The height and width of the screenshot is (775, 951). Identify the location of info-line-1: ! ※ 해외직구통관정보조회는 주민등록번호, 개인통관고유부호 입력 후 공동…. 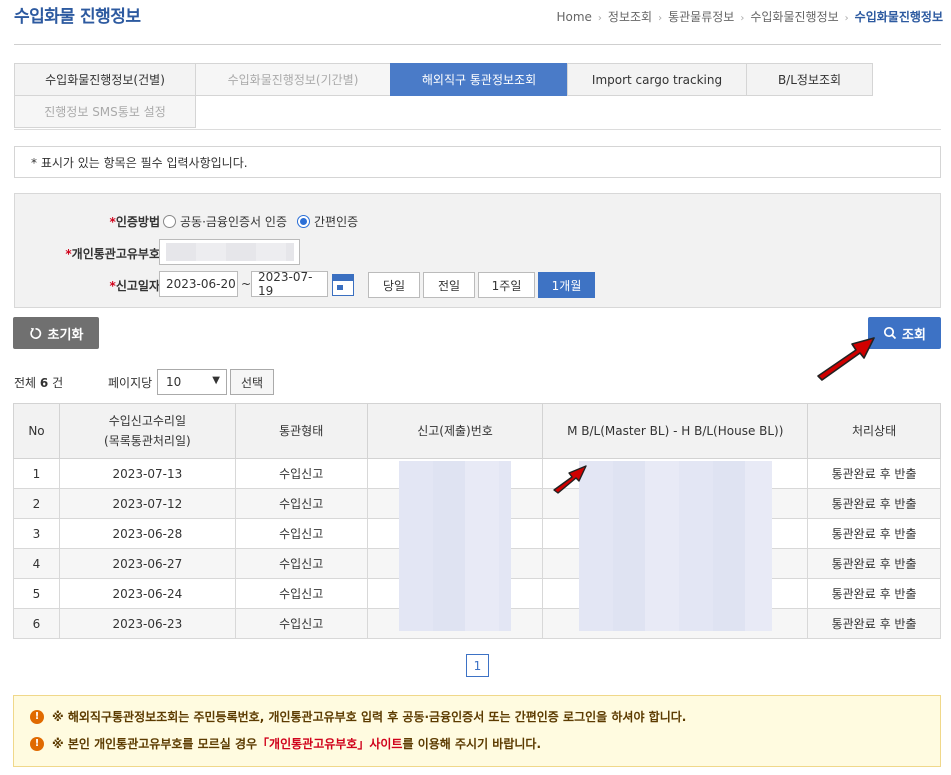
(477, 716).